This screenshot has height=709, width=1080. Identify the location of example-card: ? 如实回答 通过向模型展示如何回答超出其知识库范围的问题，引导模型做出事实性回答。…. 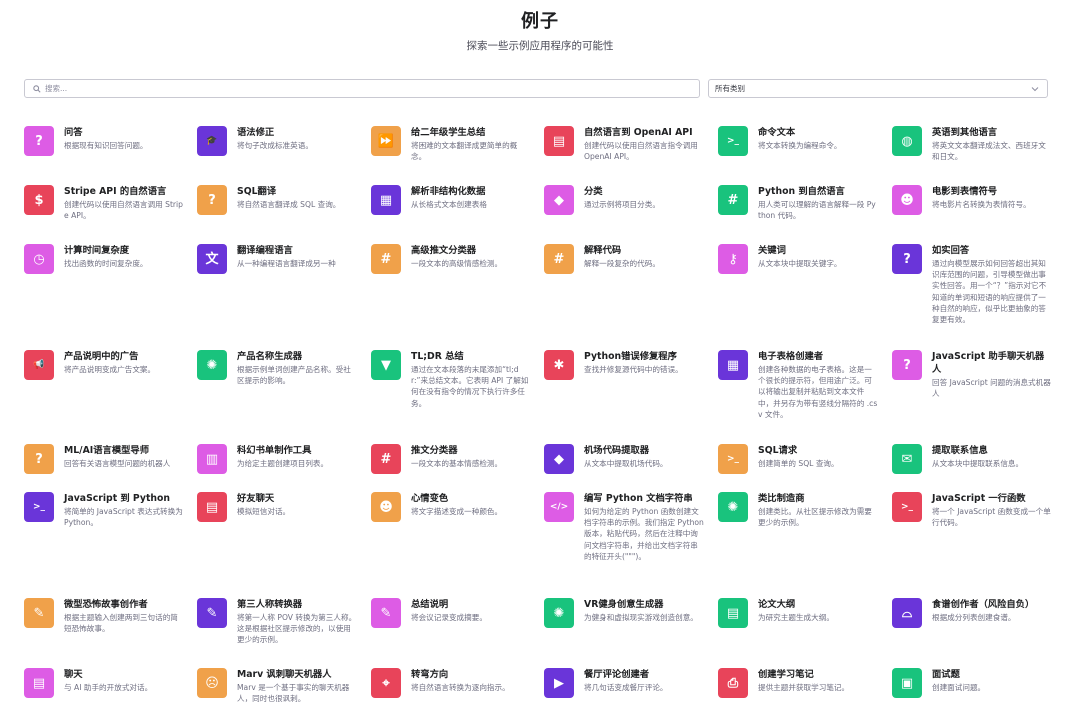
(972, 284).